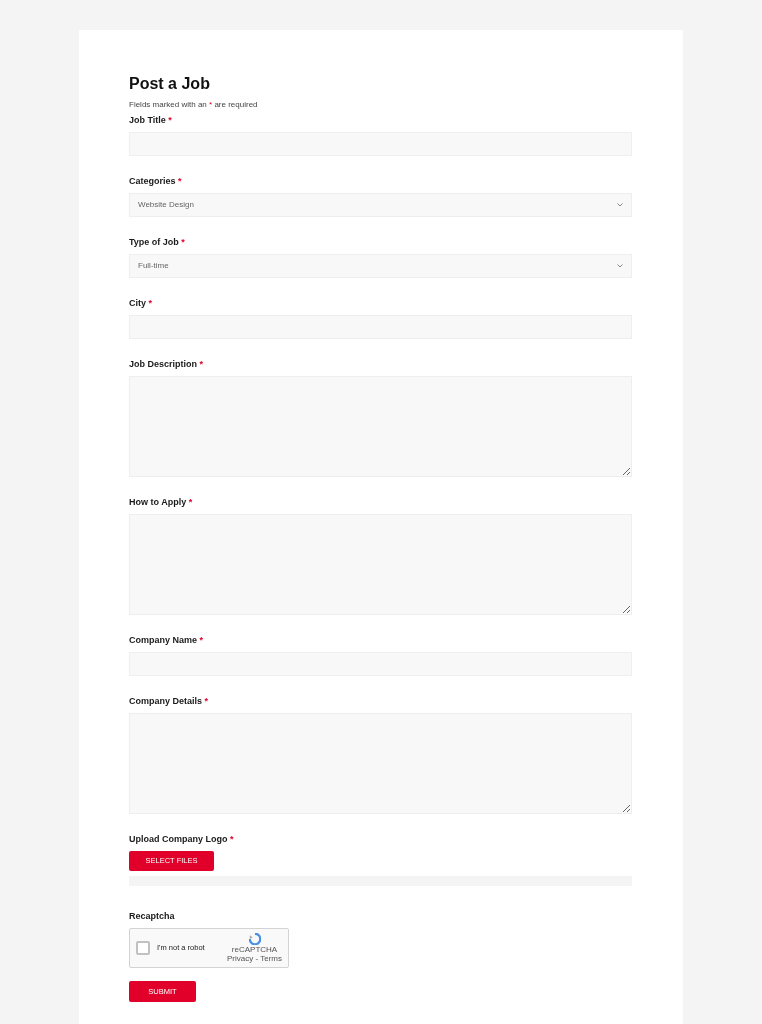  What do you see at coordinates (151, 120) in the screenshot?
I see `field-label: Job Title *` at bounding box center [151, 120].